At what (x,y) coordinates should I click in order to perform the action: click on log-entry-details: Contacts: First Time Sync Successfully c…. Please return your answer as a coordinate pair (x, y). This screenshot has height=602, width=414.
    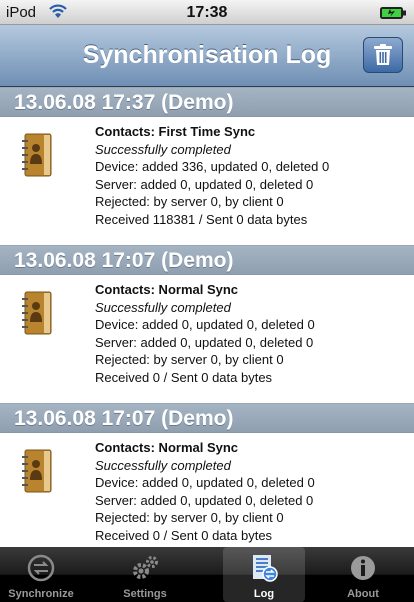
    Looking at the image, I should click on (212, 175).